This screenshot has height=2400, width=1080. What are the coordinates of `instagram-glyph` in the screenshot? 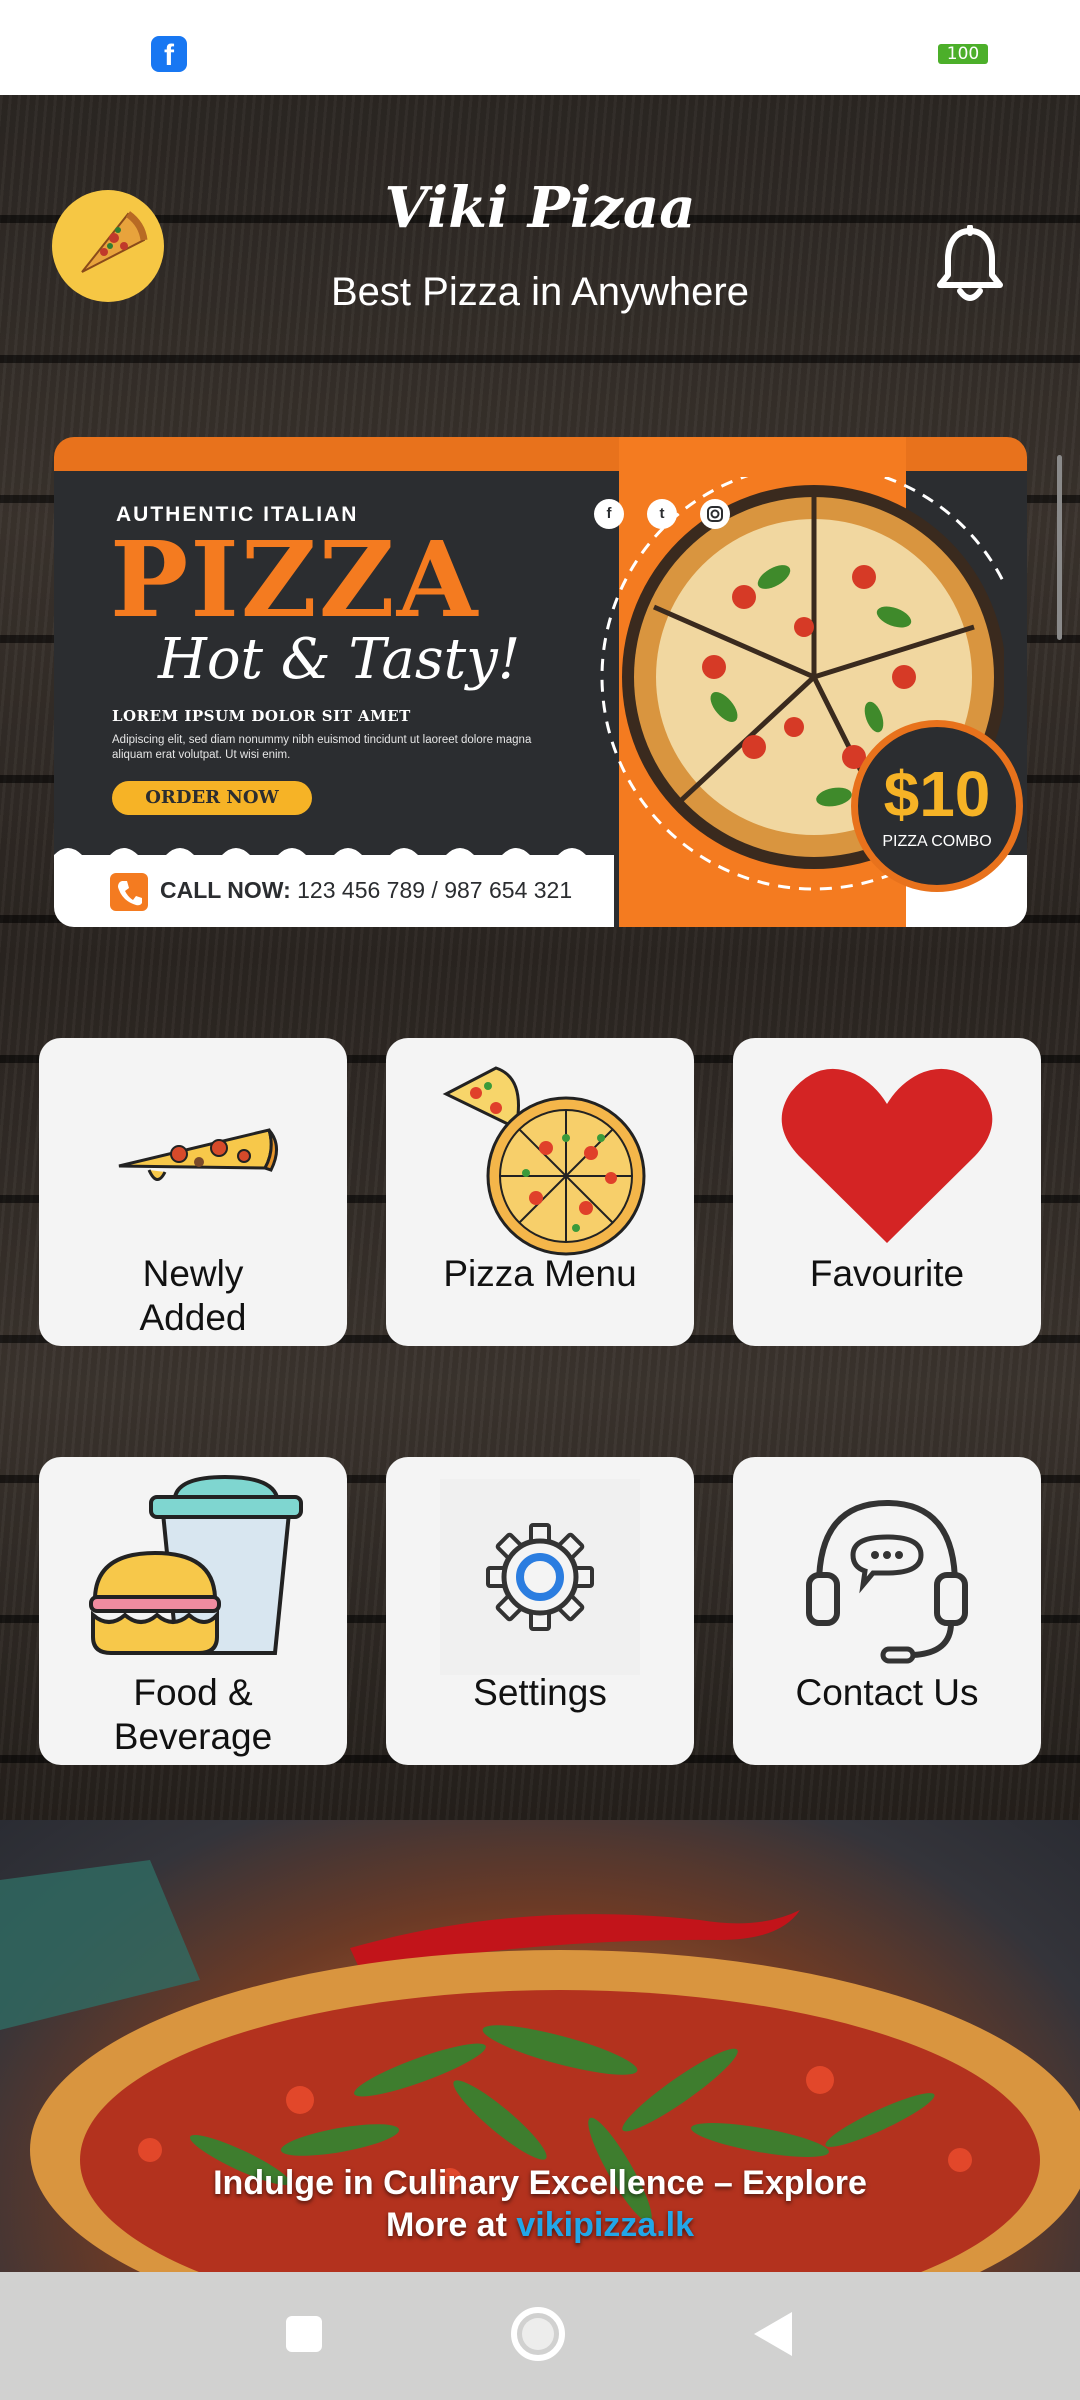 It's located at (715, 514).